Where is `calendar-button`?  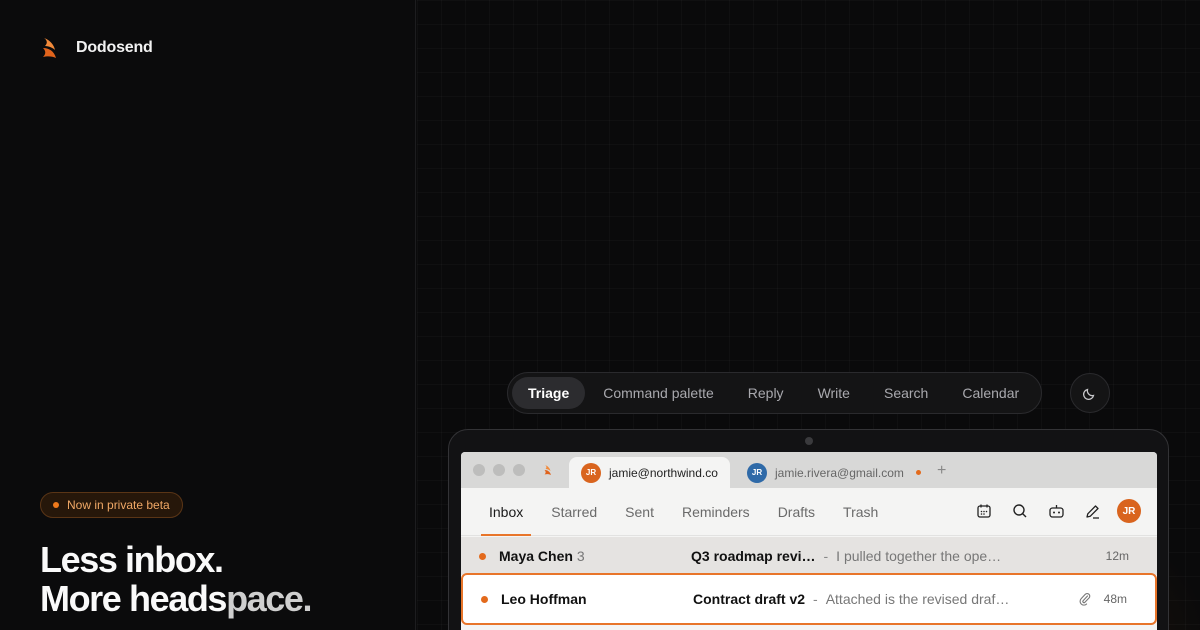
calendar-button is located at coordinates (984, 511).